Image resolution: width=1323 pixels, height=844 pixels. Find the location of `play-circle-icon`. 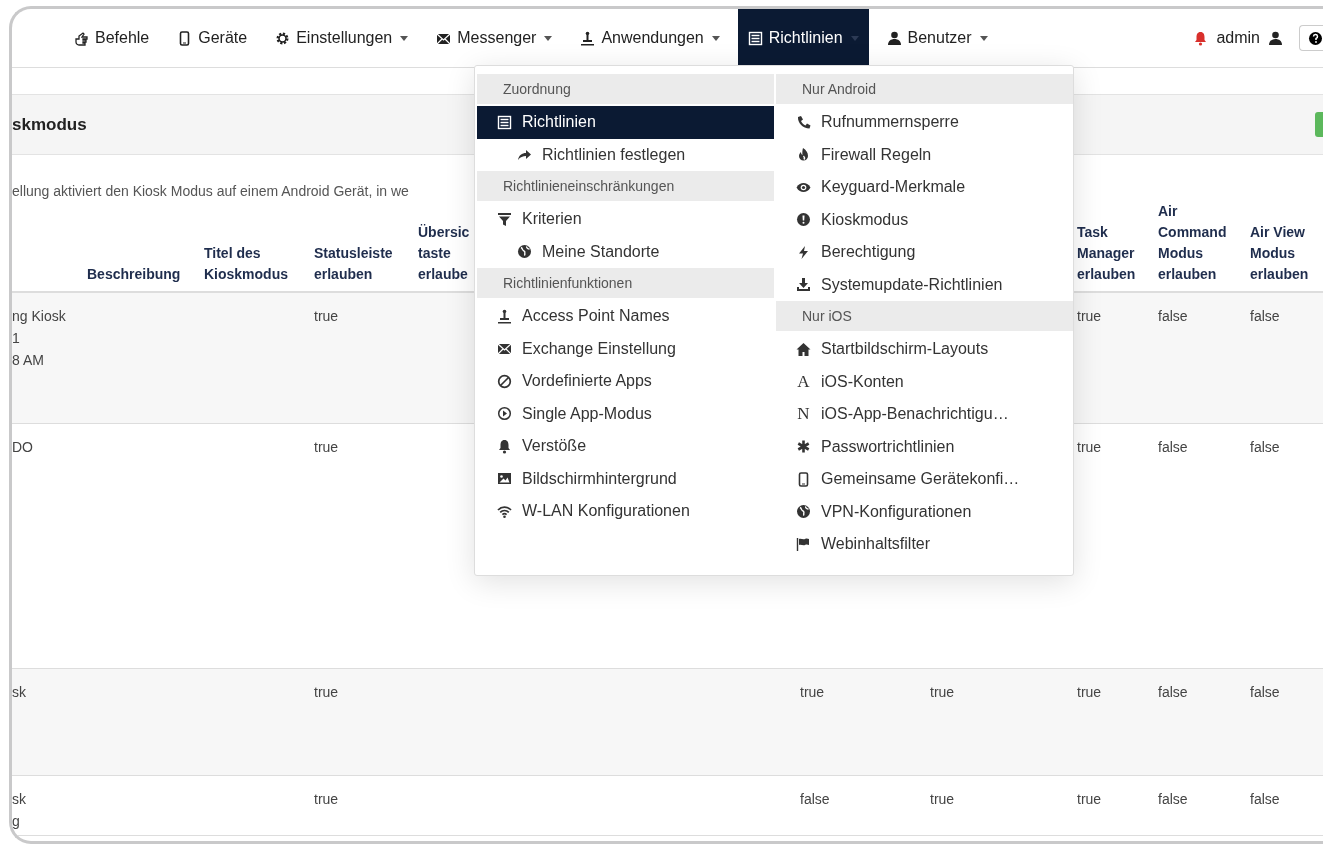

play-circle-icon is located at coordinates (504, 414).